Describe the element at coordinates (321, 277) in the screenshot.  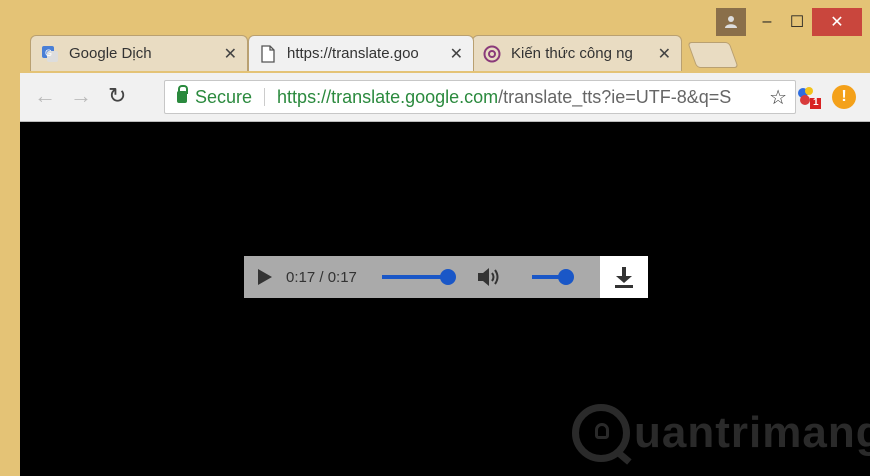
I see `time-display: 0:17 / 0:17` at that location.